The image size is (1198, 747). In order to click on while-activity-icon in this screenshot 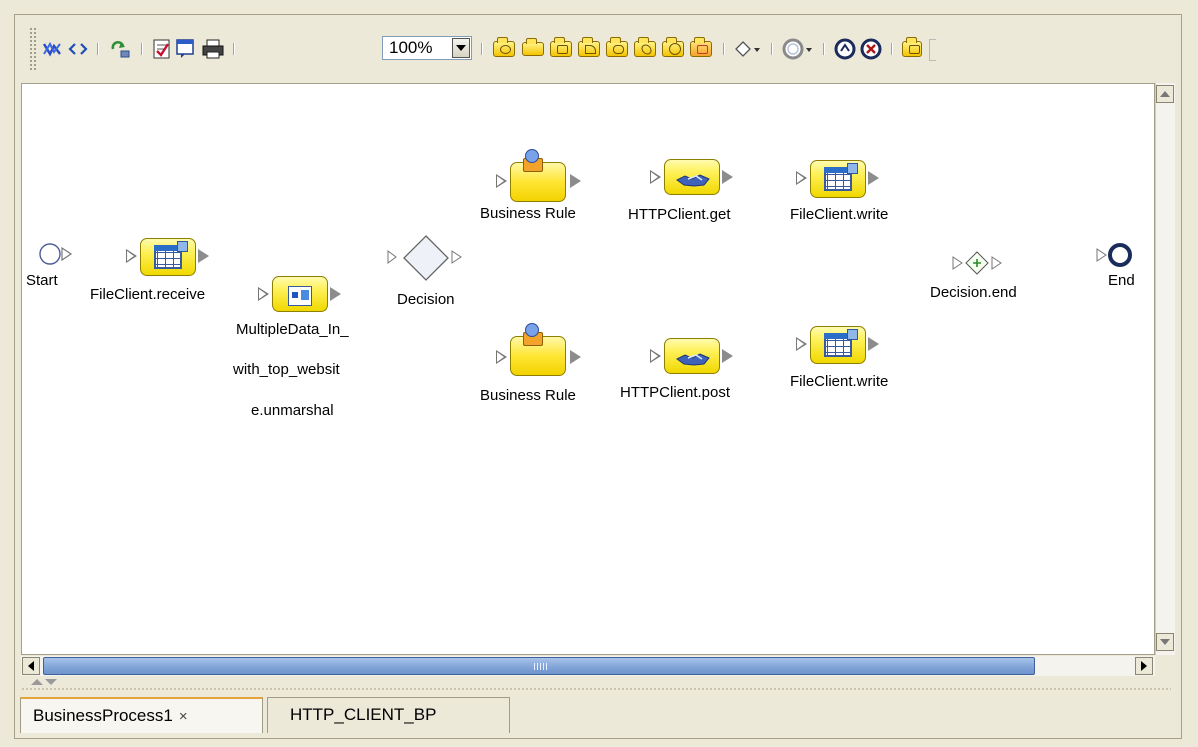, I will do `click(617, 48)`.